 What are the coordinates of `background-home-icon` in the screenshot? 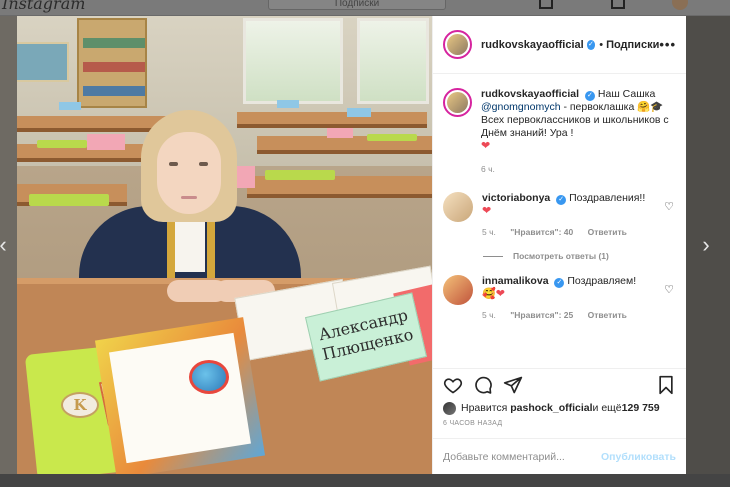 It's located at (546, 4).